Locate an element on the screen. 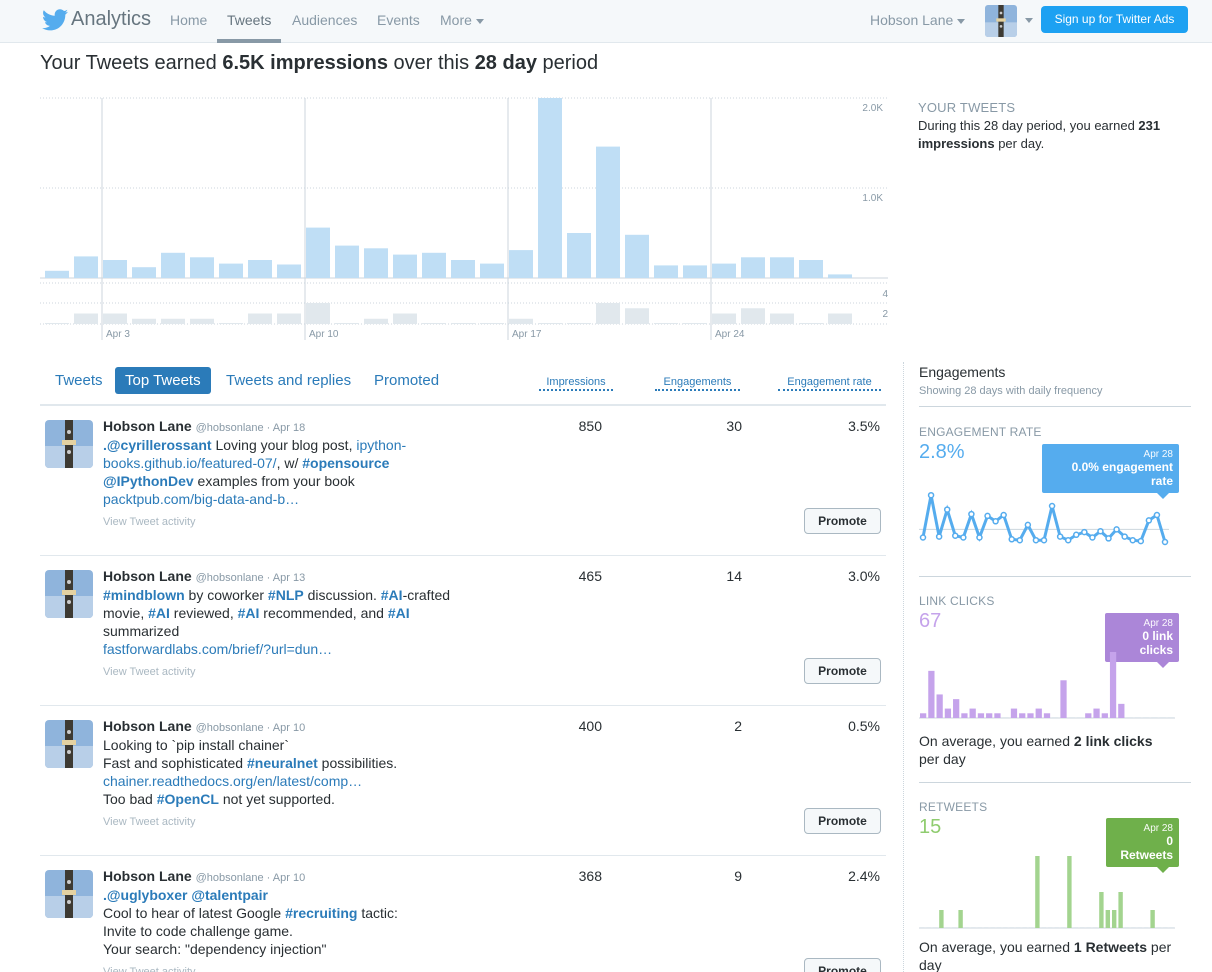 This screenshot has width=1212, height=972. nav-events: Events is located at coordinates (398, 20).